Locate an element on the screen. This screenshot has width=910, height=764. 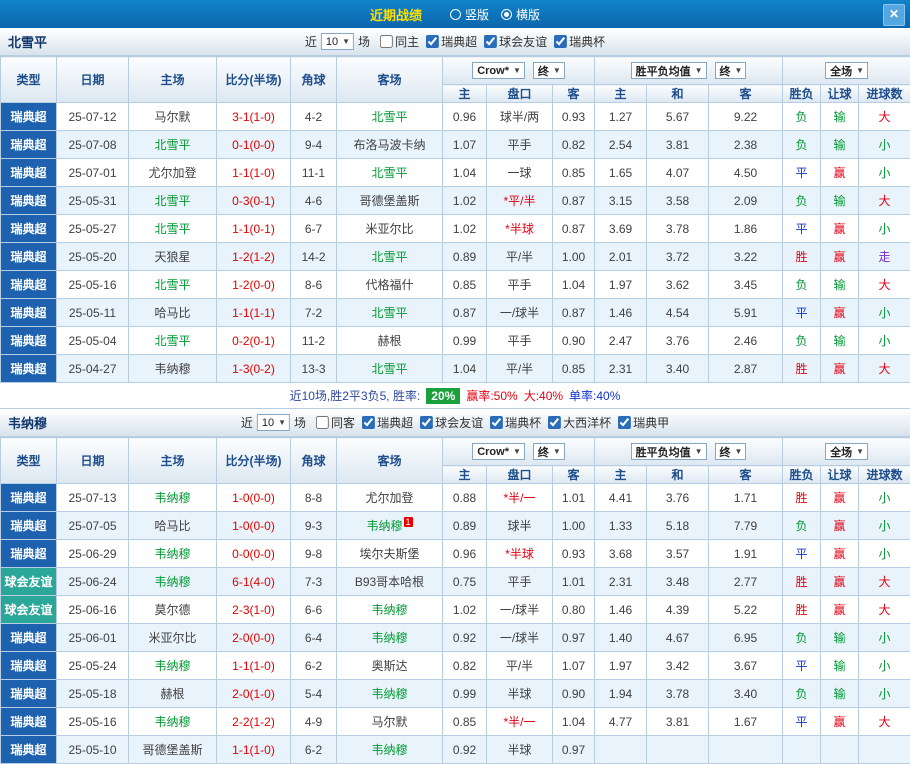
date-cell: 25-05-18 is located at coordinates (93, 694).